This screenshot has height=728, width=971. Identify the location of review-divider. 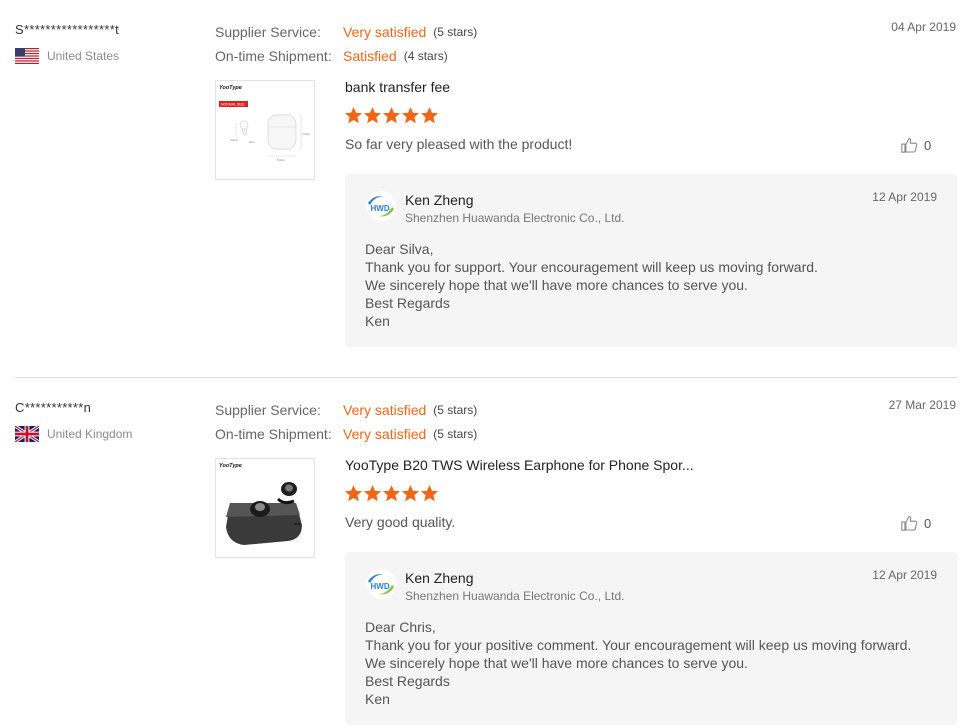
(486, 377).